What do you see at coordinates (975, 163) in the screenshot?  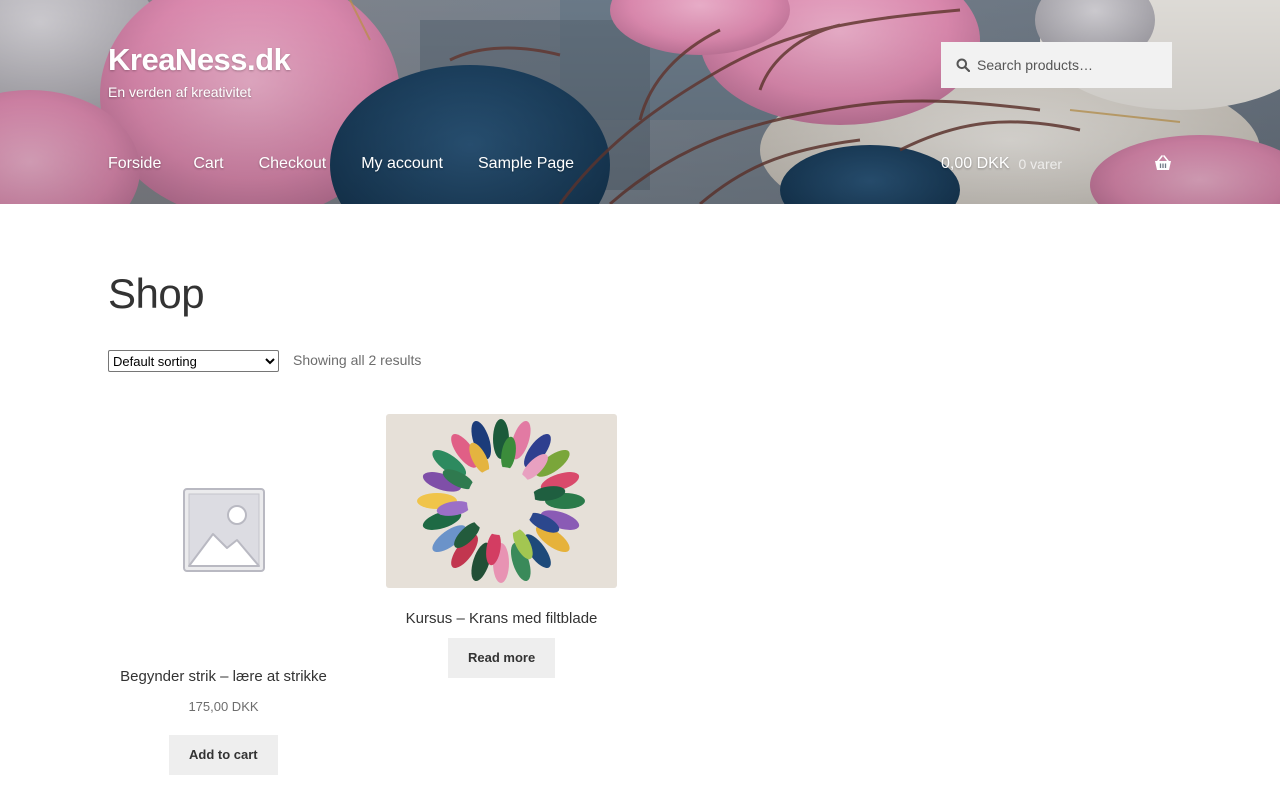 I see `cart-amount: 0,00 DKK` at bounding box center [975, 163].